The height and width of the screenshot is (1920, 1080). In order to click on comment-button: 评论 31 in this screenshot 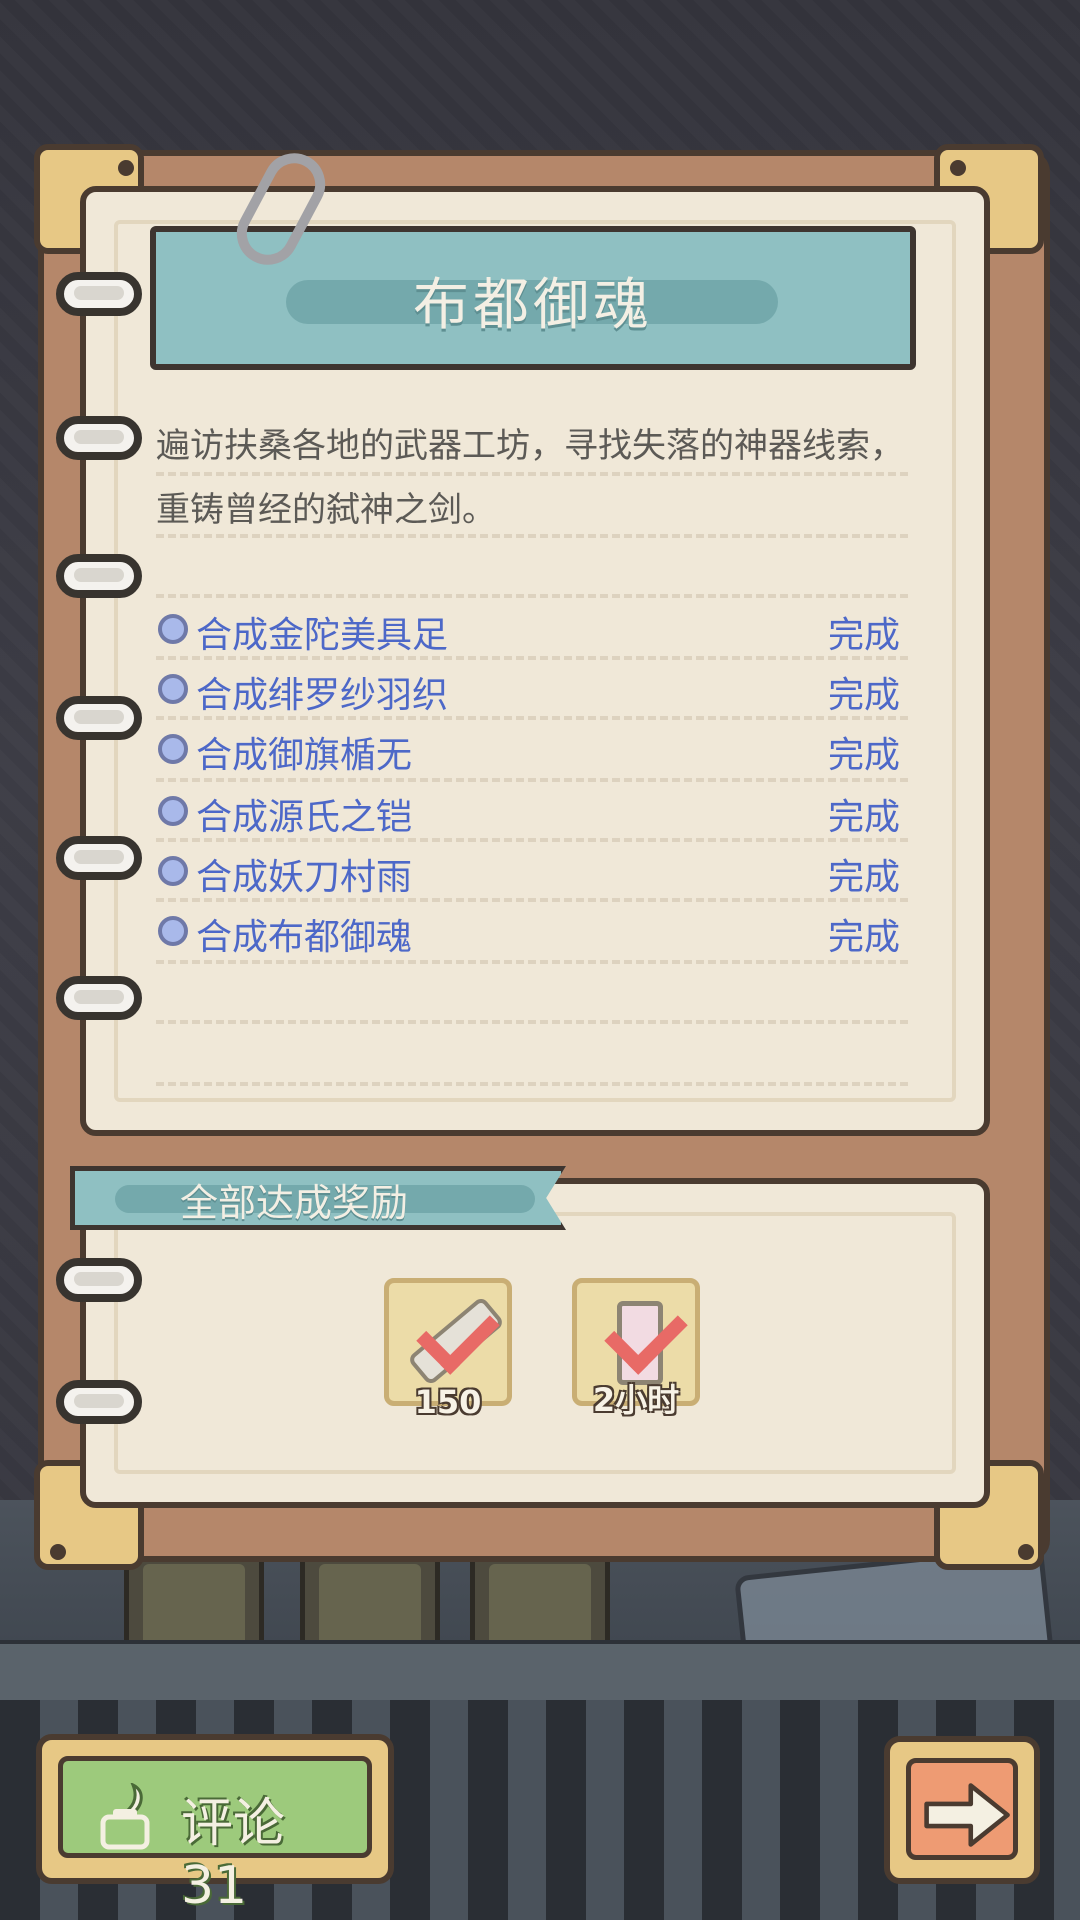, I will do `click(215, 1825)`.